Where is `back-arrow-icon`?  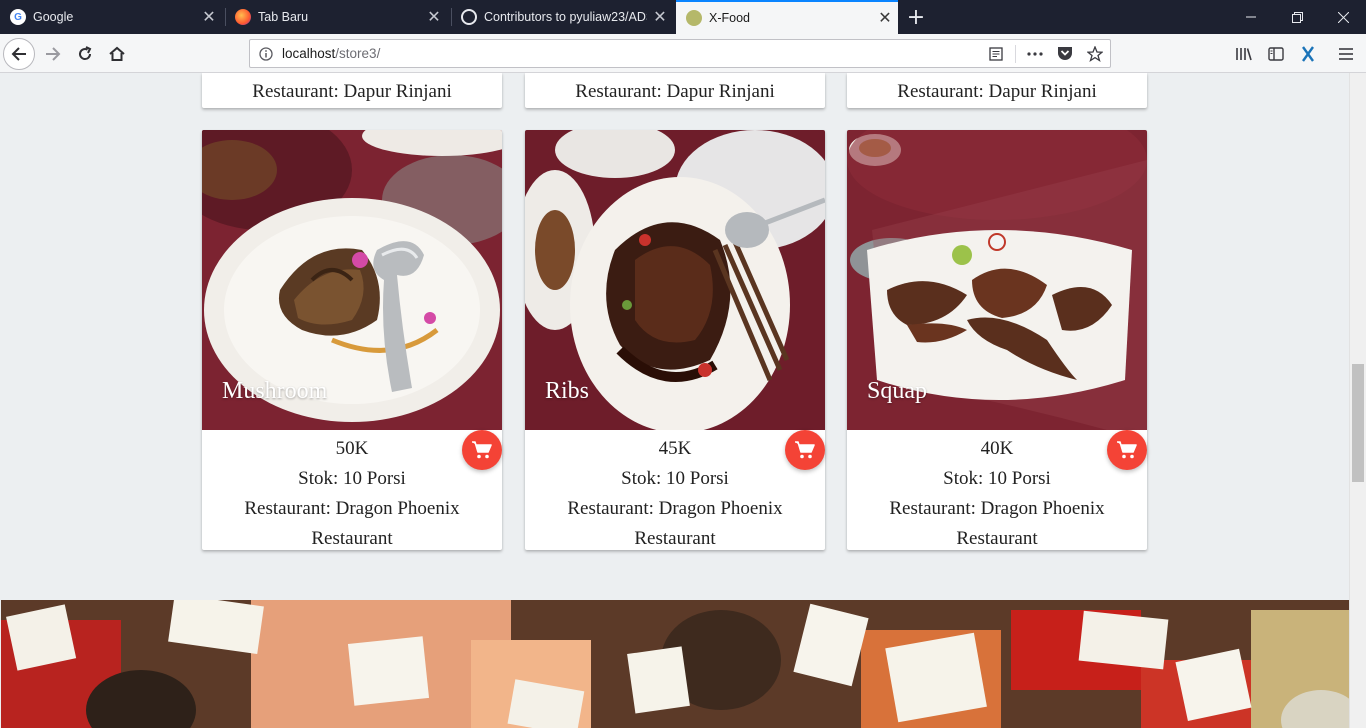
back-arrow-icon is located at coordinates (18, 54).